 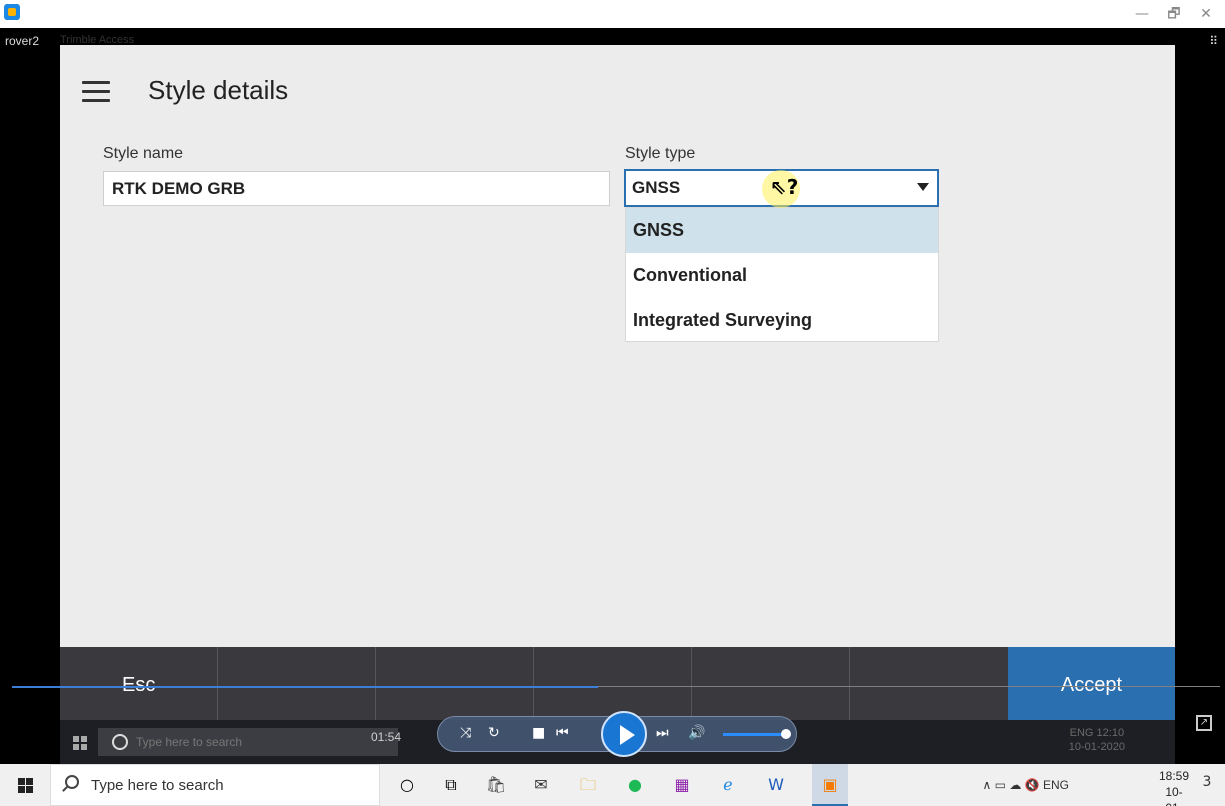 I want to click on help-cursor-icon: ⇖?, so click(x=784, y=187).